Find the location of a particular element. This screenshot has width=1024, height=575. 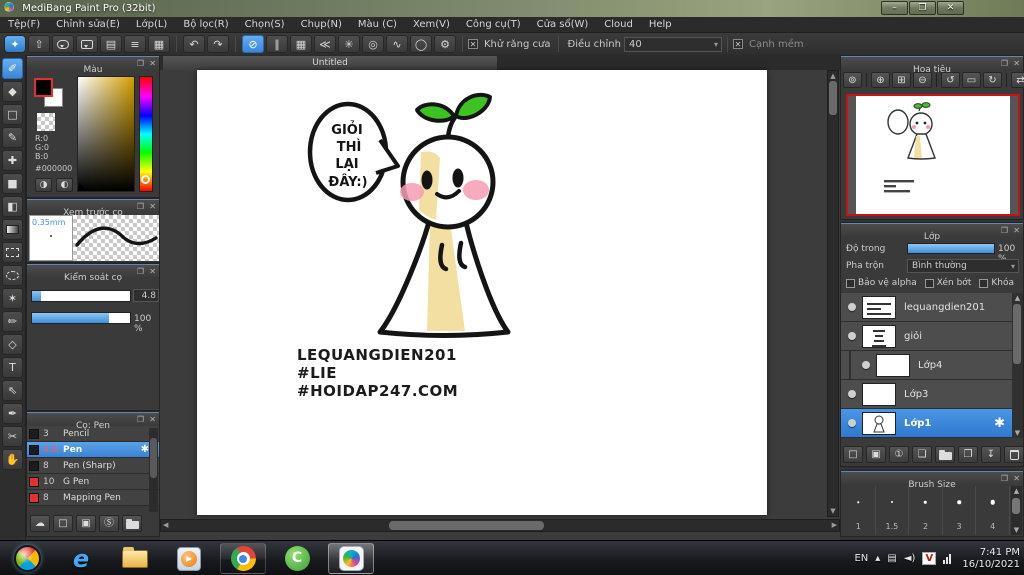

snap-concentric-icon: ◎ is located at coordinates (373, 44).